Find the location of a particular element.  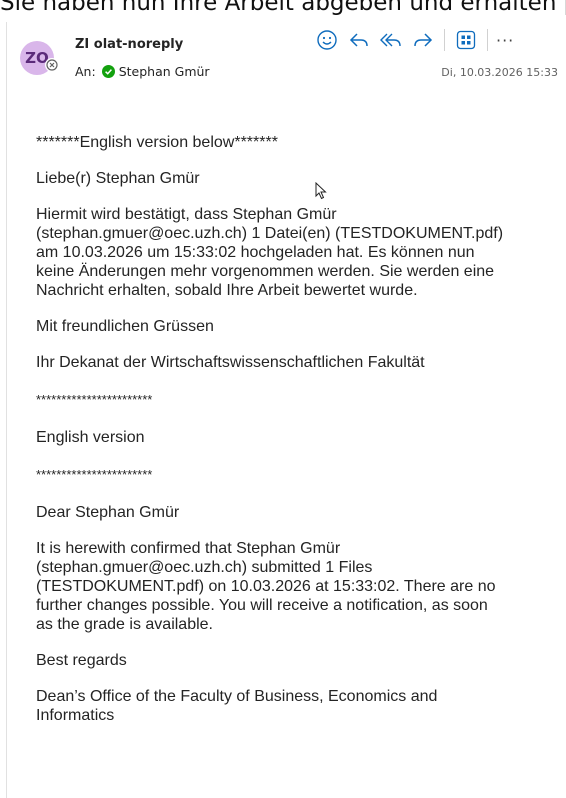

english-below-note: *******English version below******* is located at coordinates (157, 142).